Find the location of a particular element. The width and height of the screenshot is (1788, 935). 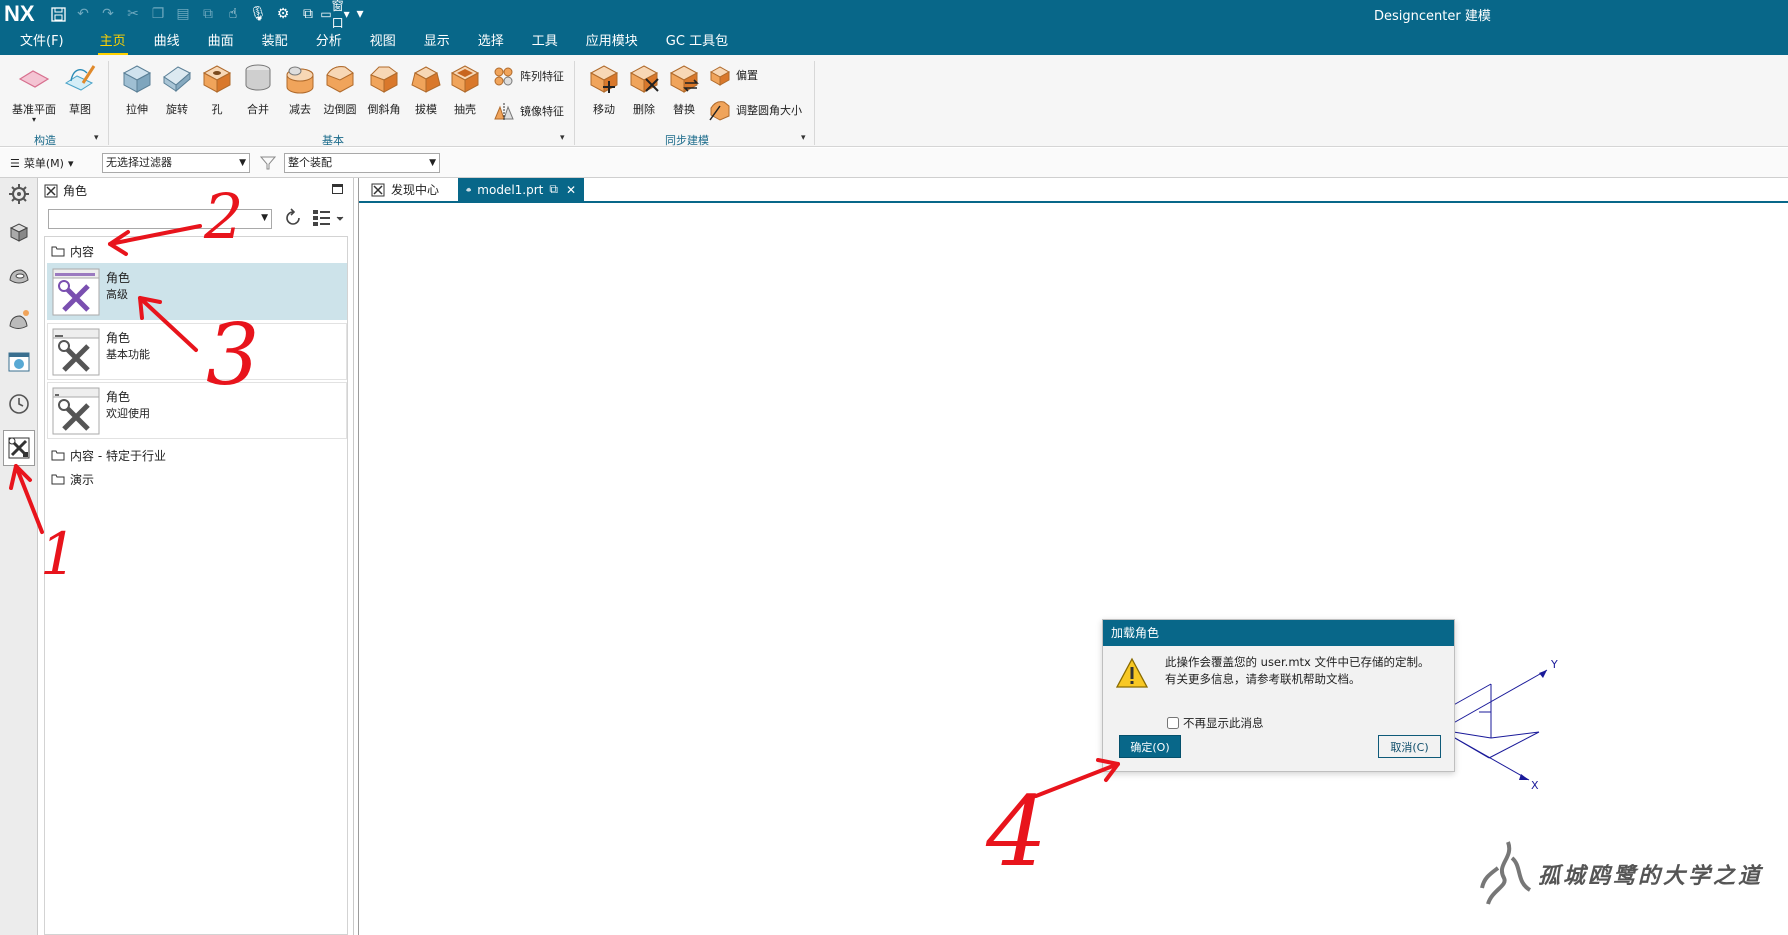

tab-select: 选择 is located at coordinates (491, 41).